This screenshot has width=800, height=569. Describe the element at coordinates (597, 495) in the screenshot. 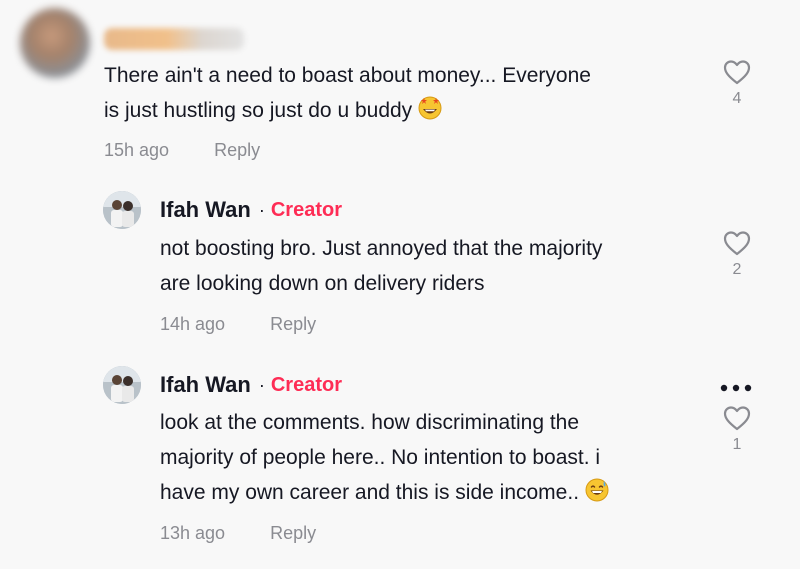

I see `grinning-sweat-emoji` at that location.